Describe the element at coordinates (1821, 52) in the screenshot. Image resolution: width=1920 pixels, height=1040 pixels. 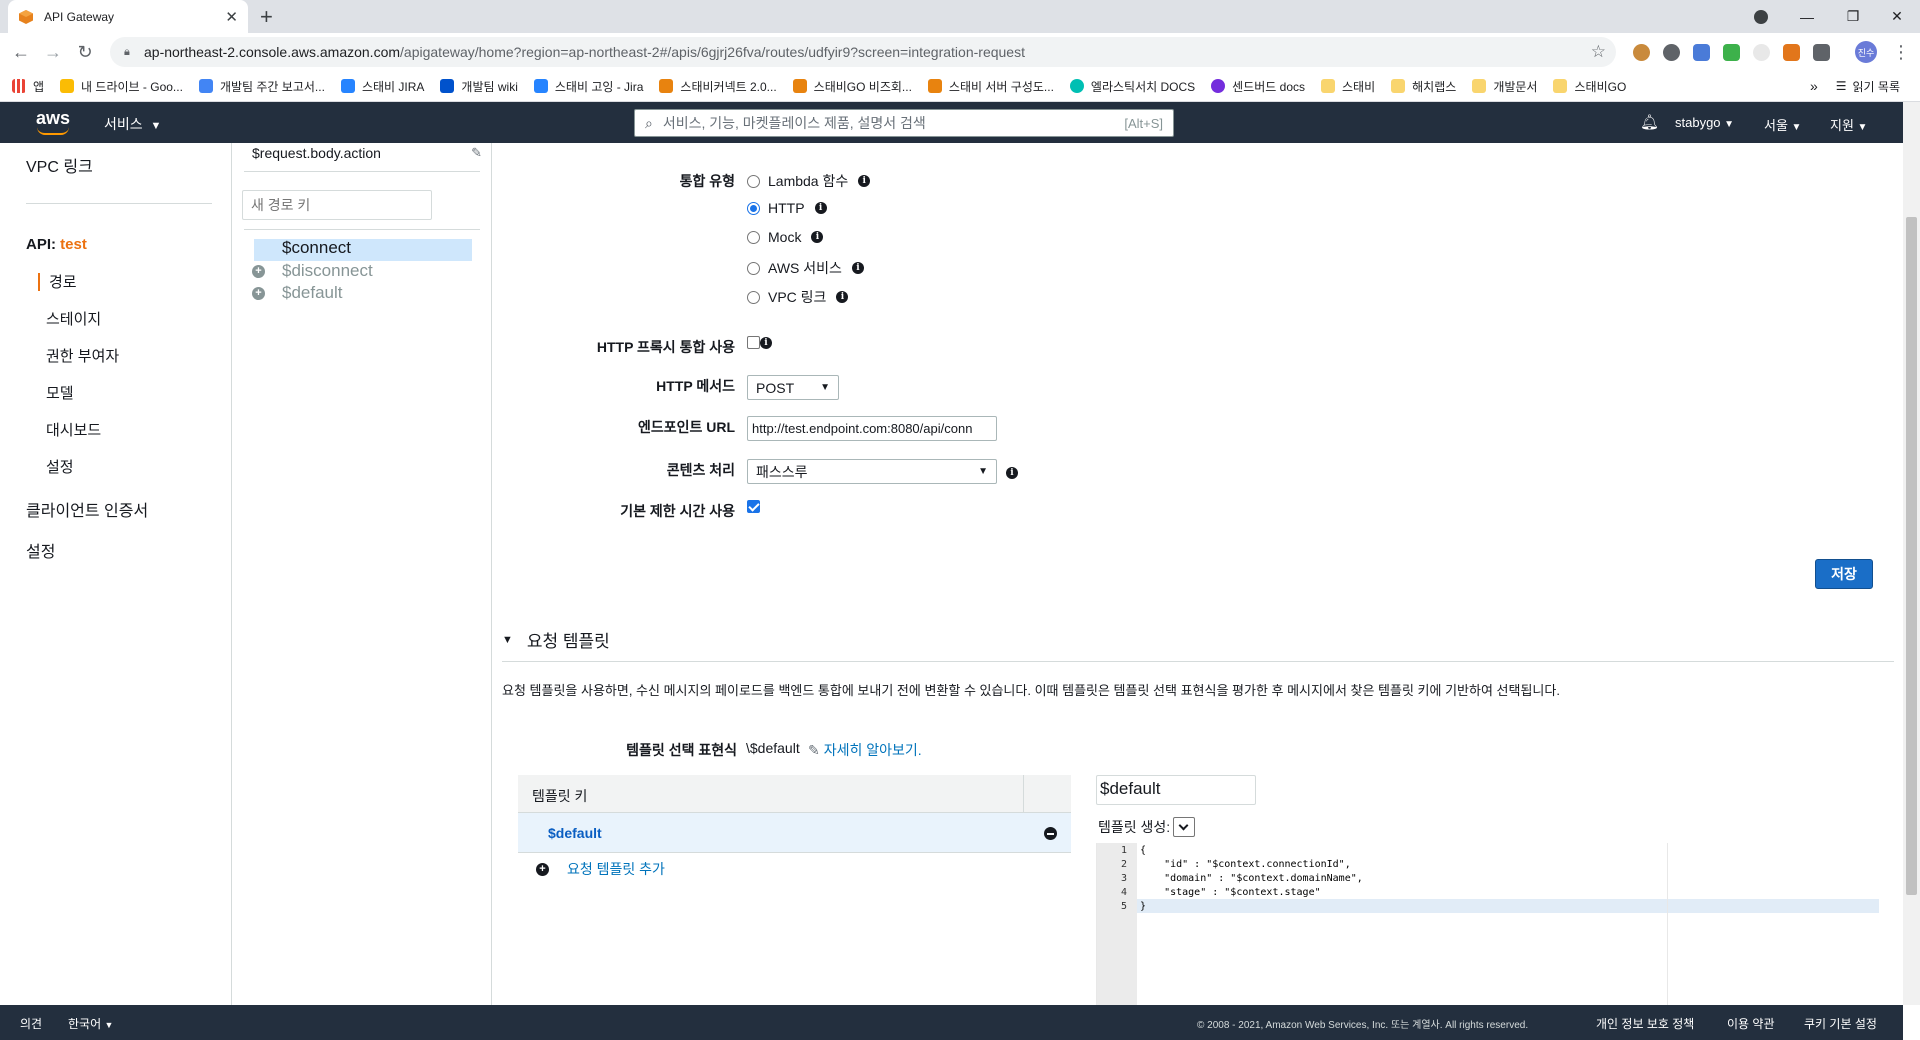
I see `puzzle-extensions-icon` at that location.